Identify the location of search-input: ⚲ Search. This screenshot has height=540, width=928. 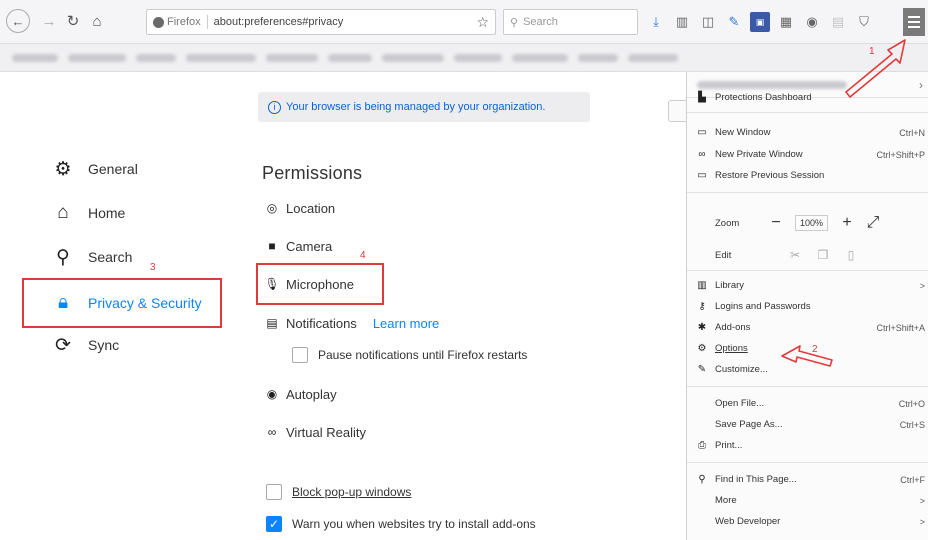
(570, 22).